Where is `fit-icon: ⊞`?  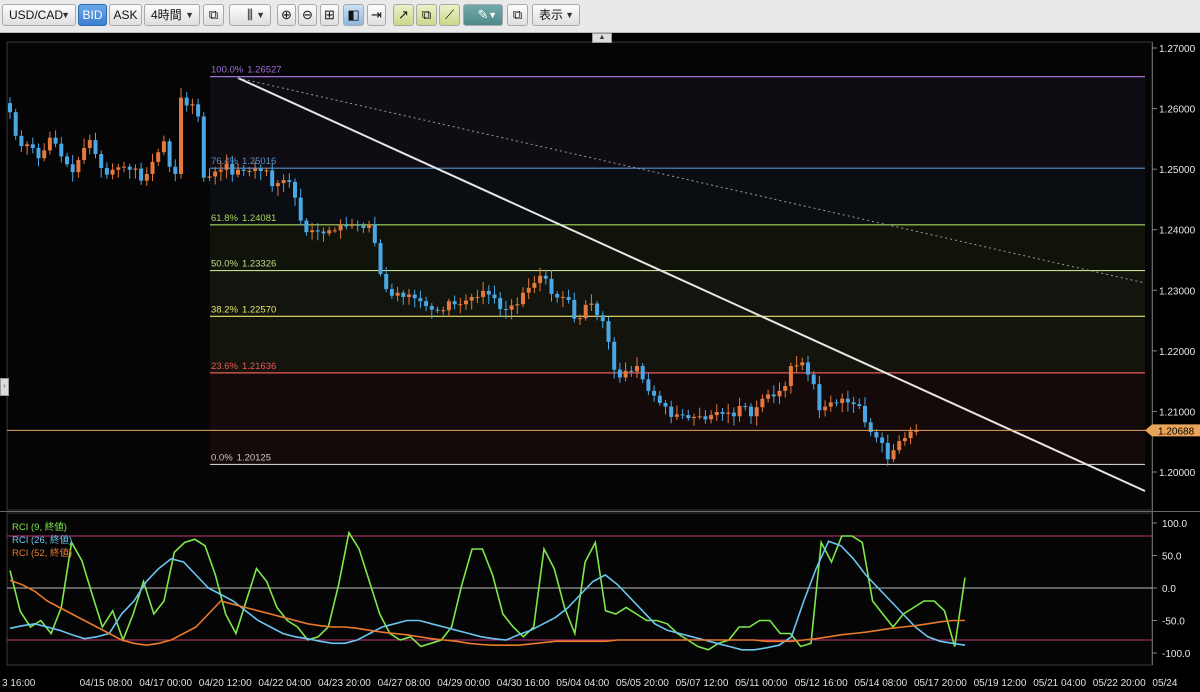
fit-icon: ⊞ is located at coordinates (329, 15).